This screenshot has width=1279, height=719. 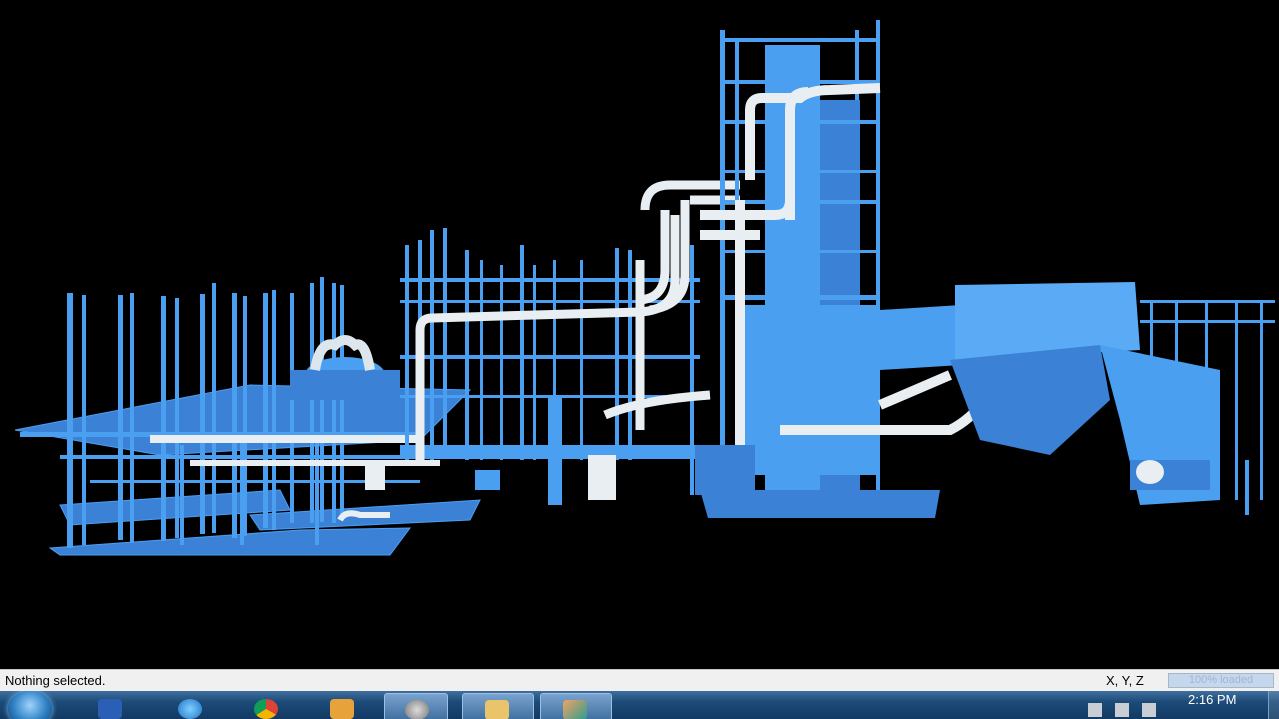 I want to click on volume-icon, so click(x=1149, y=710).